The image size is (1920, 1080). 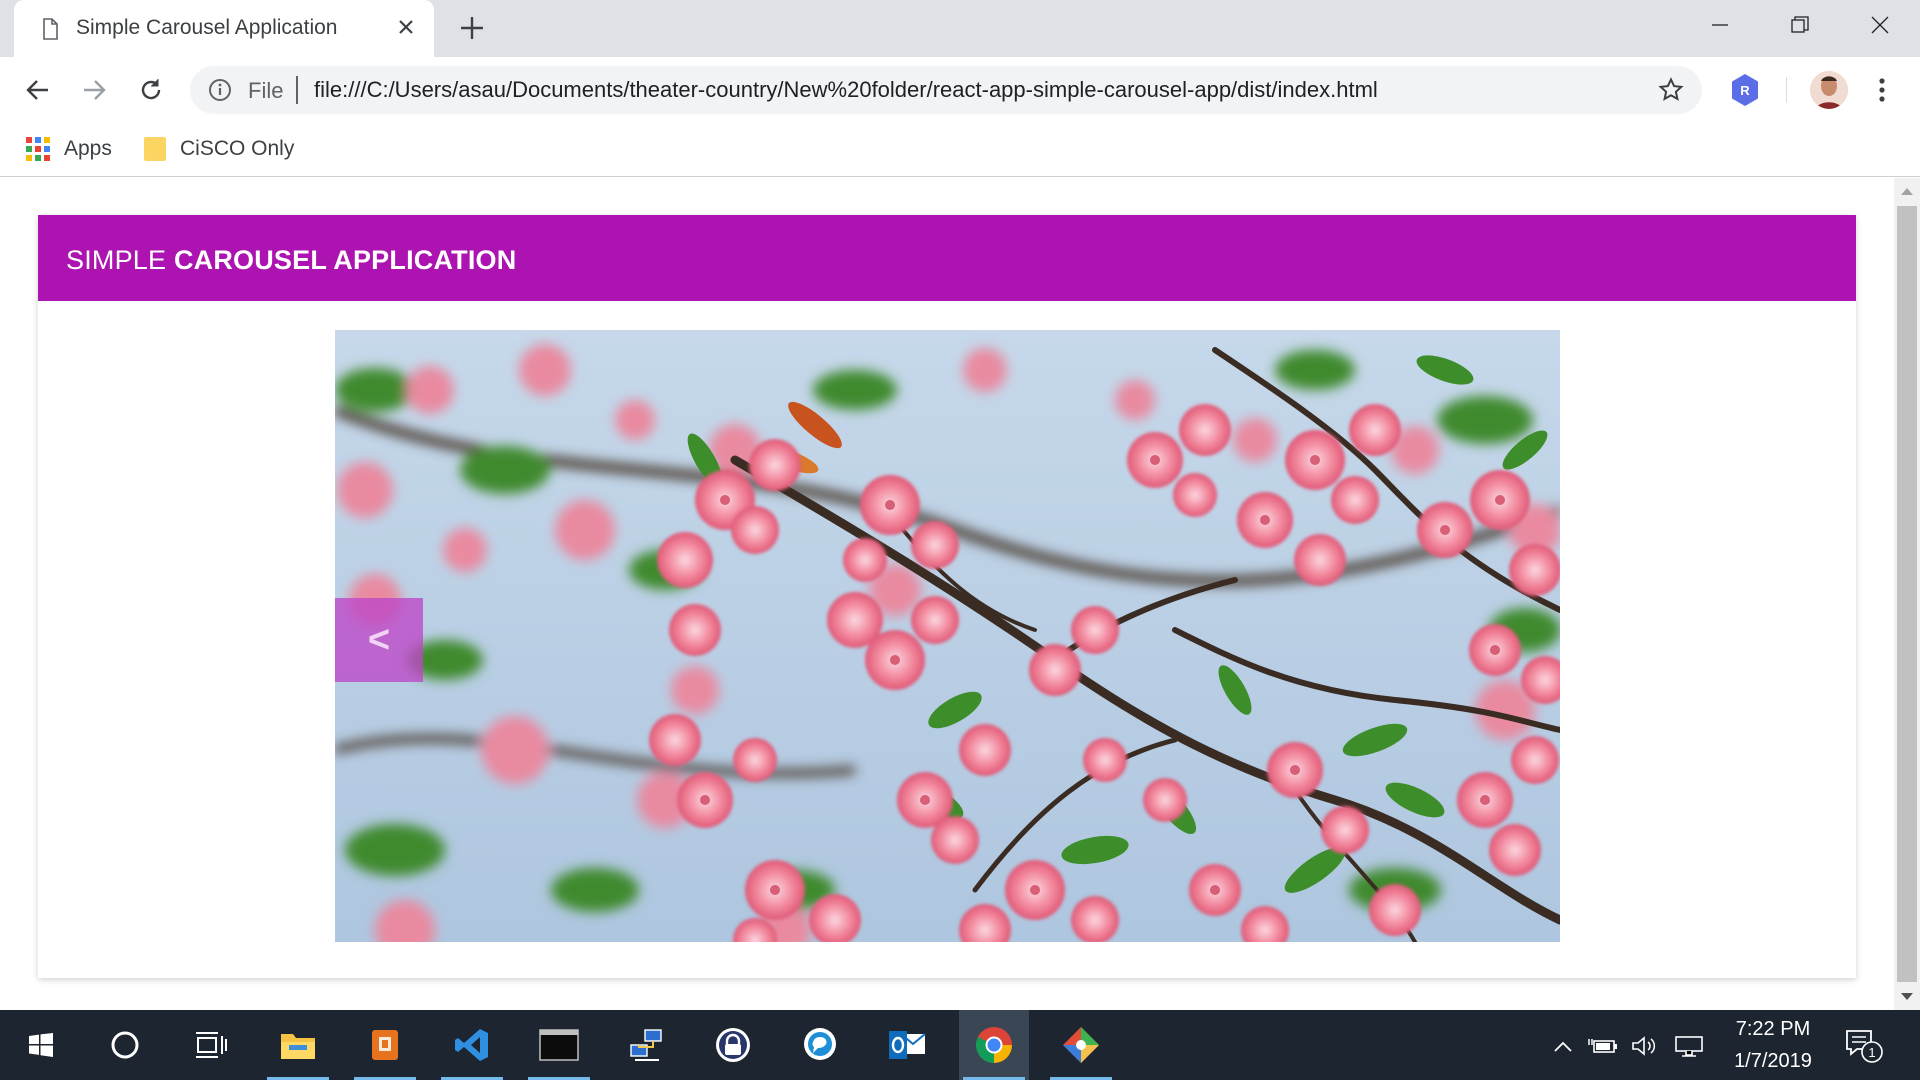 I want to click on extension-r-icon: R, so click(x=1745, y=90).